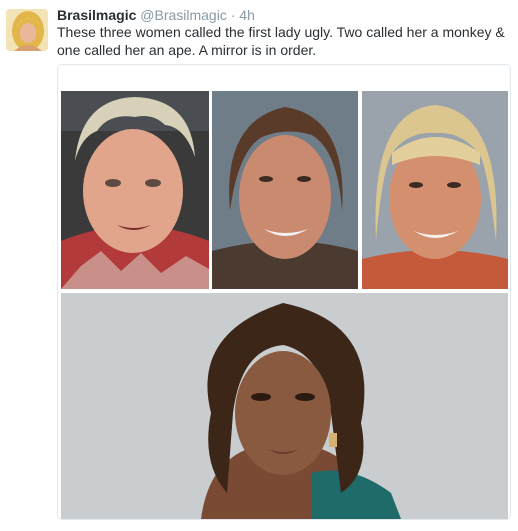 Image resolution: width=518 pixels, height=531 pixels. I want to click on tweet-timestamp: 4h, so click(247, 15).